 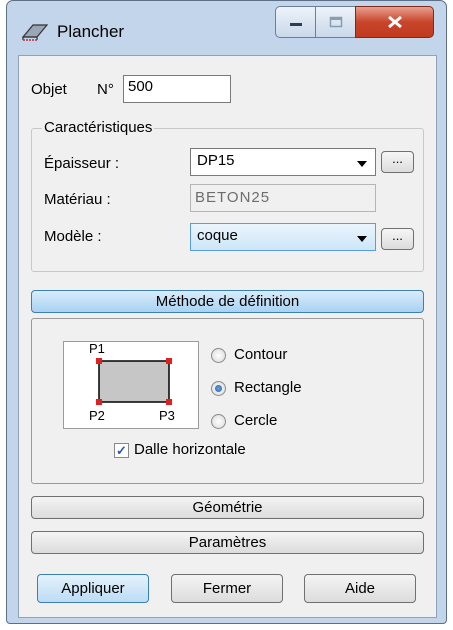 What do you see at coordinates (131, 385) in the screenshot?
I see `rectangle-preview` at bounding box center [131, 385].